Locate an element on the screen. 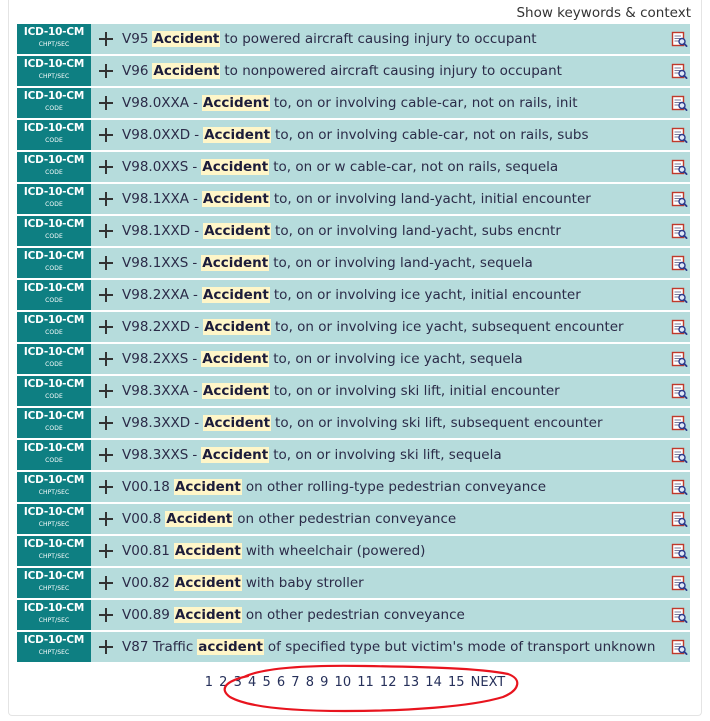  result-code: V98.0XXS is located at coordinates (155, 167).